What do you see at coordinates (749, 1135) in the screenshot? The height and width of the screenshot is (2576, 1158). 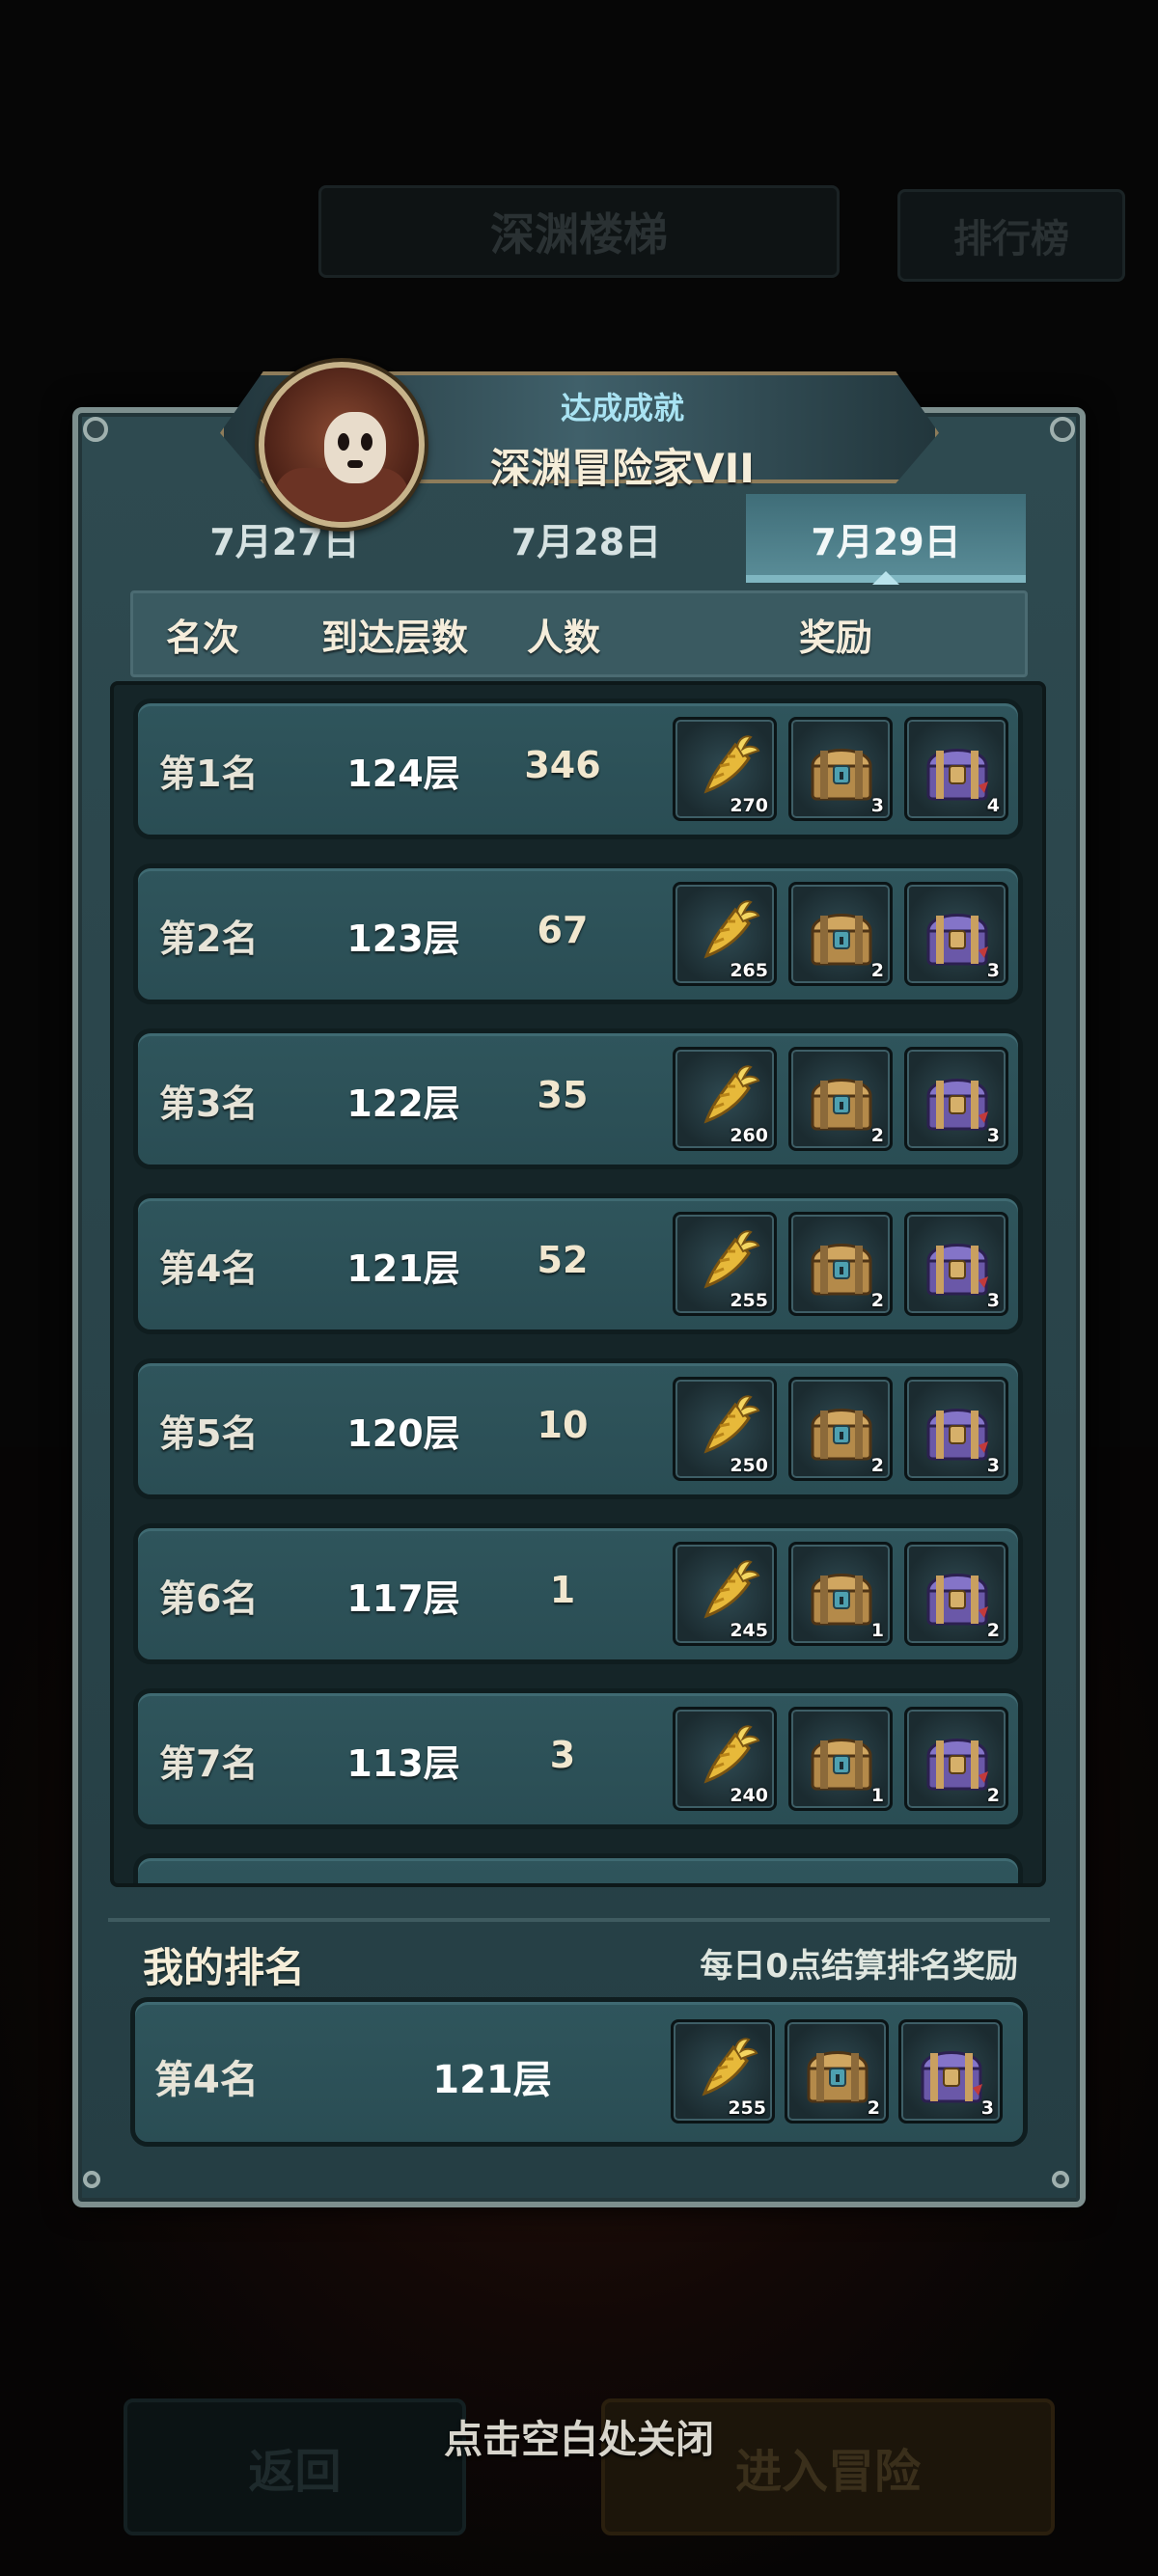 I see `reward-quantity: 260` at bounding box center [749, 1135].